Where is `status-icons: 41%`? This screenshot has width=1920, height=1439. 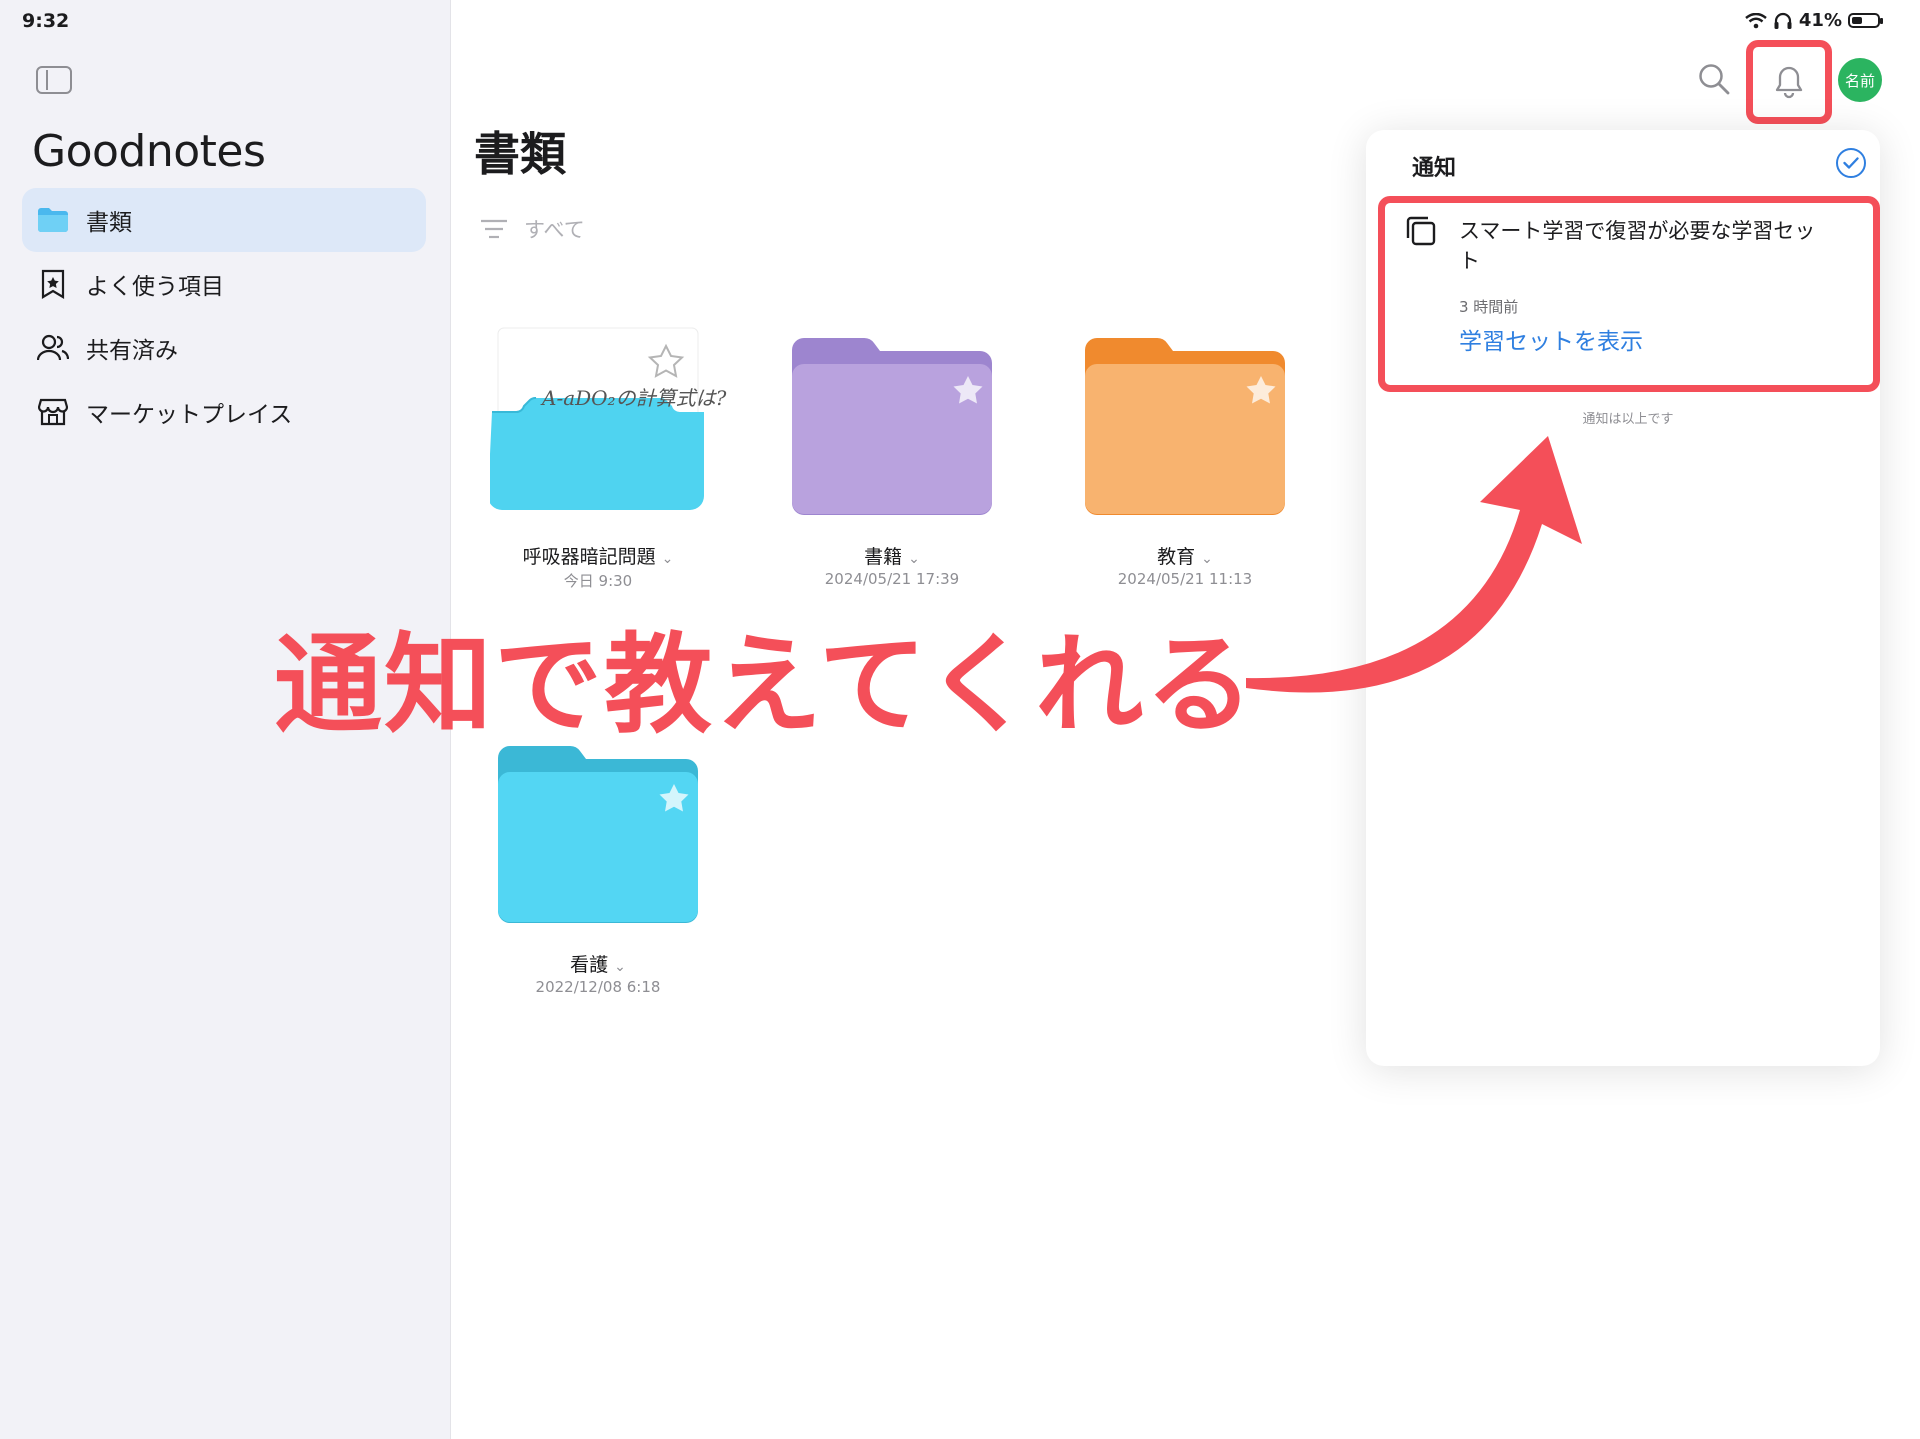 status-icons: 41% is located at coordinates (1814, 20).